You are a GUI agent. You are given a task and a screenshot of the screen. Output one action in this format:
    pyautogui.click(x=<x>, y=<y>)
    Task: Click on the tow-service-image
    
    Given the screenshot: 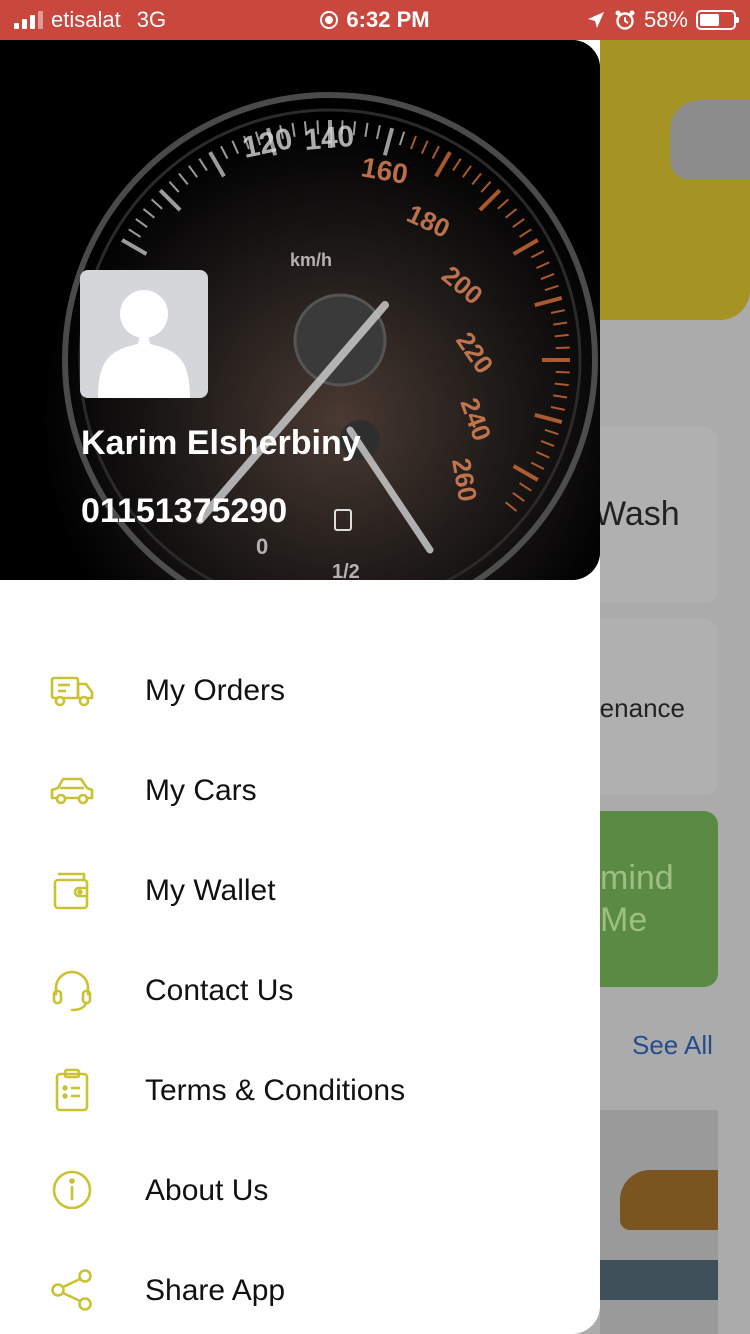 What is the action you would take?
    pyautogui.click(x=659, y=1222)
    